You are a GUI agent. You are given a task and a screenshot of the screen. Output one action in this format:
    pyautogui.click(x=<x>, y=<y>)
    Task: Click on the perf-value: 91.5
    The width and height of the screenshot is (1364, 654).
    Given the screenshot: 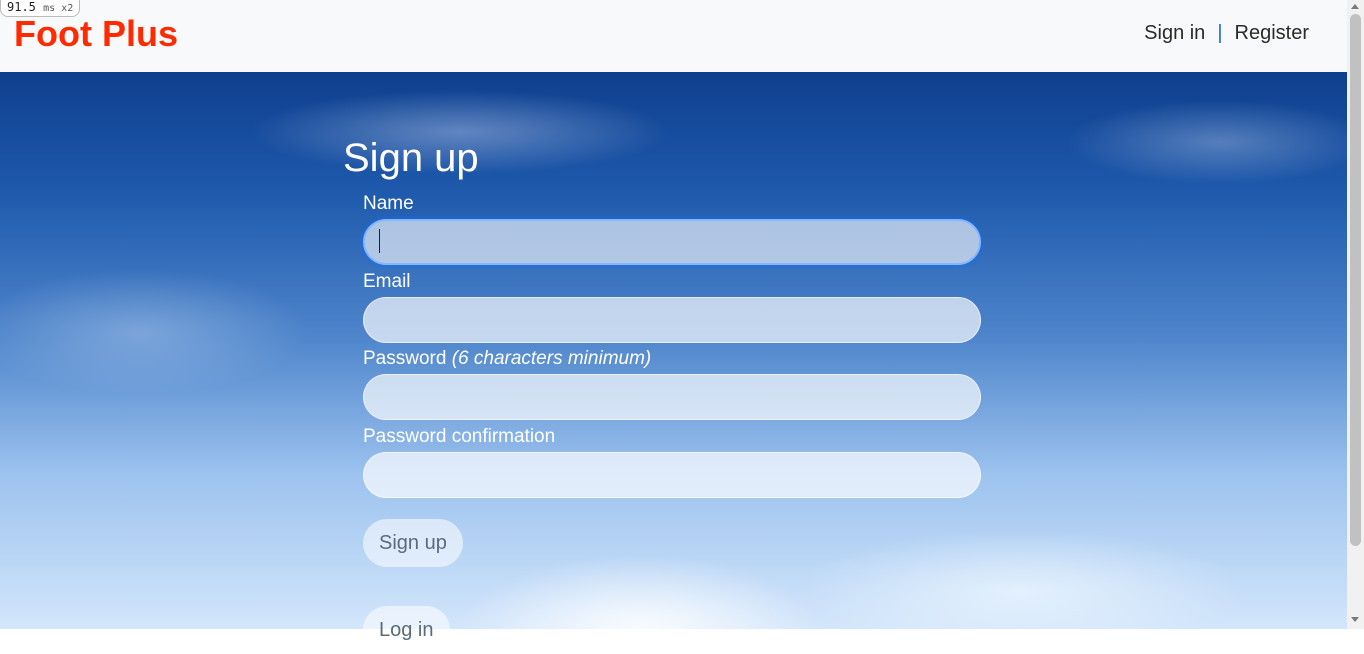 What is the action you would take?
    pyautogui.click(x=21, y=7)
    